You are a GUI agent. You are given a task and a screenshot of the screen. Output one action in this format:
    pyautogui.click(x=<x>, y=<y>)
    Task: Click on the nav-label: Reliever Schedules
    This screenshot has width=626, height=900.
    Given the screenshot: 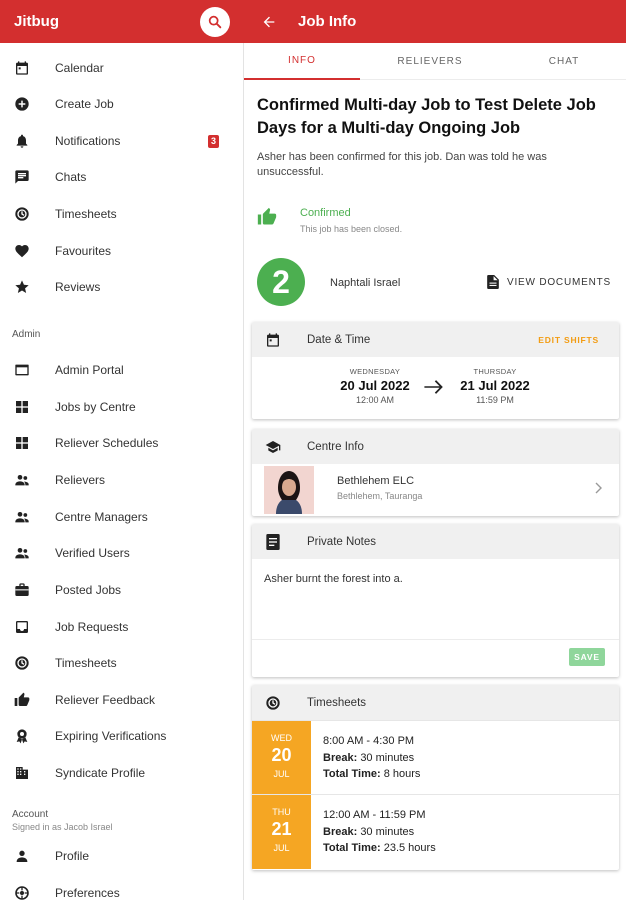 What is the action you would take?
    pyautogui.click(x=107, y=443)
    